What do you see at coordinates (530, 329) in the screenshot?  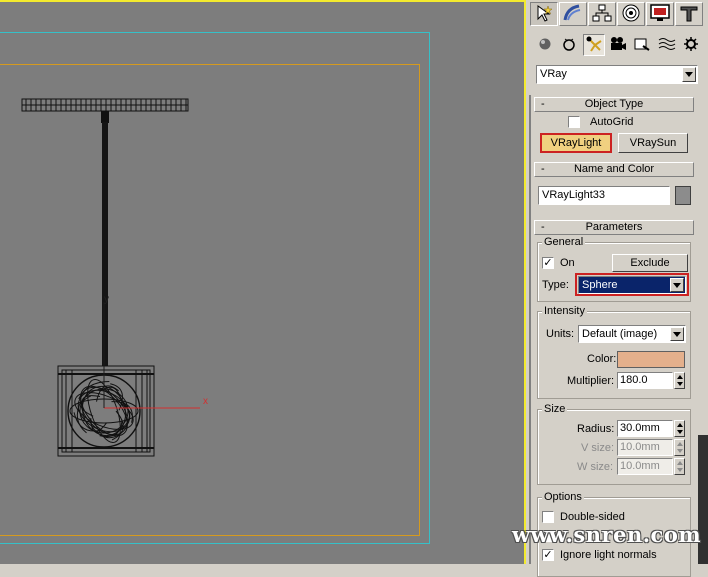 I see `rollout-edge` at bounding box center [530, 329].